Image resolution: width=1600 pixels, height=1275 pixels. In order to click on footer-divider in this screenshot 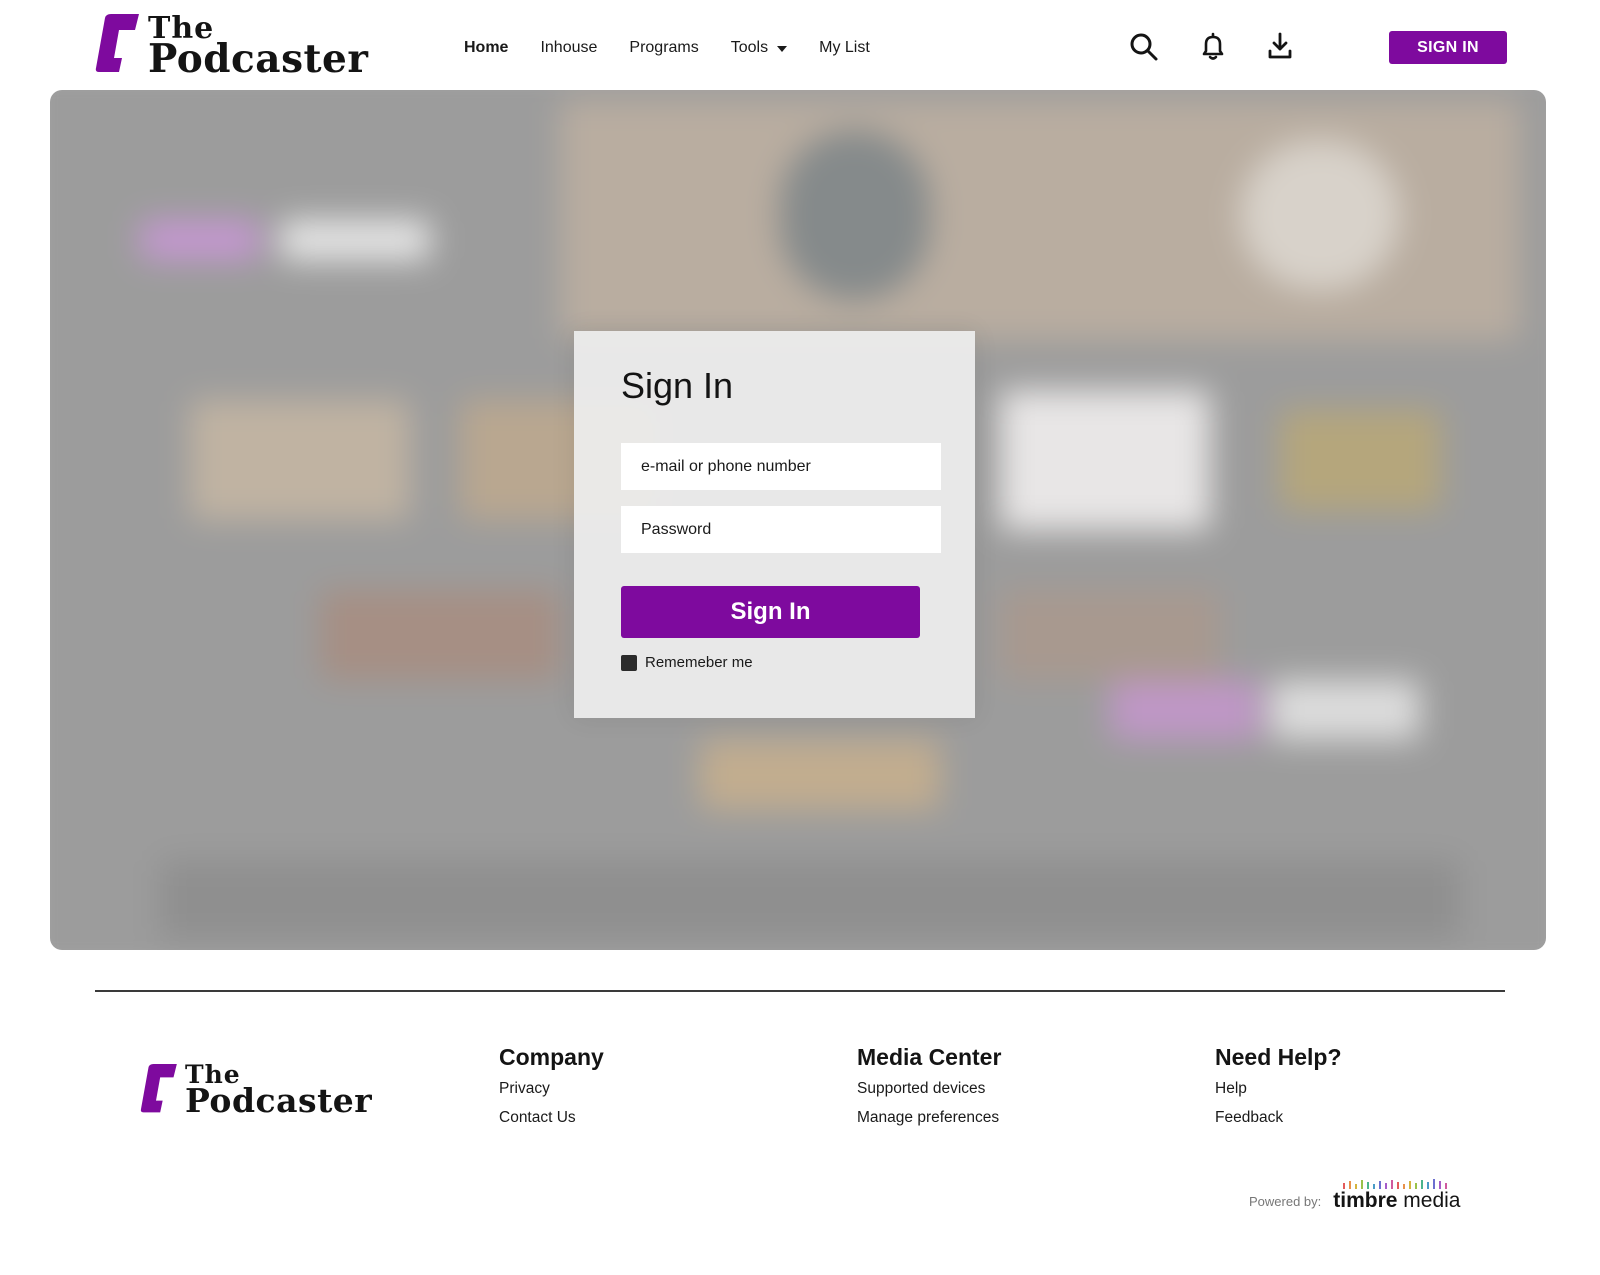, I will do `click(800, 991)`.